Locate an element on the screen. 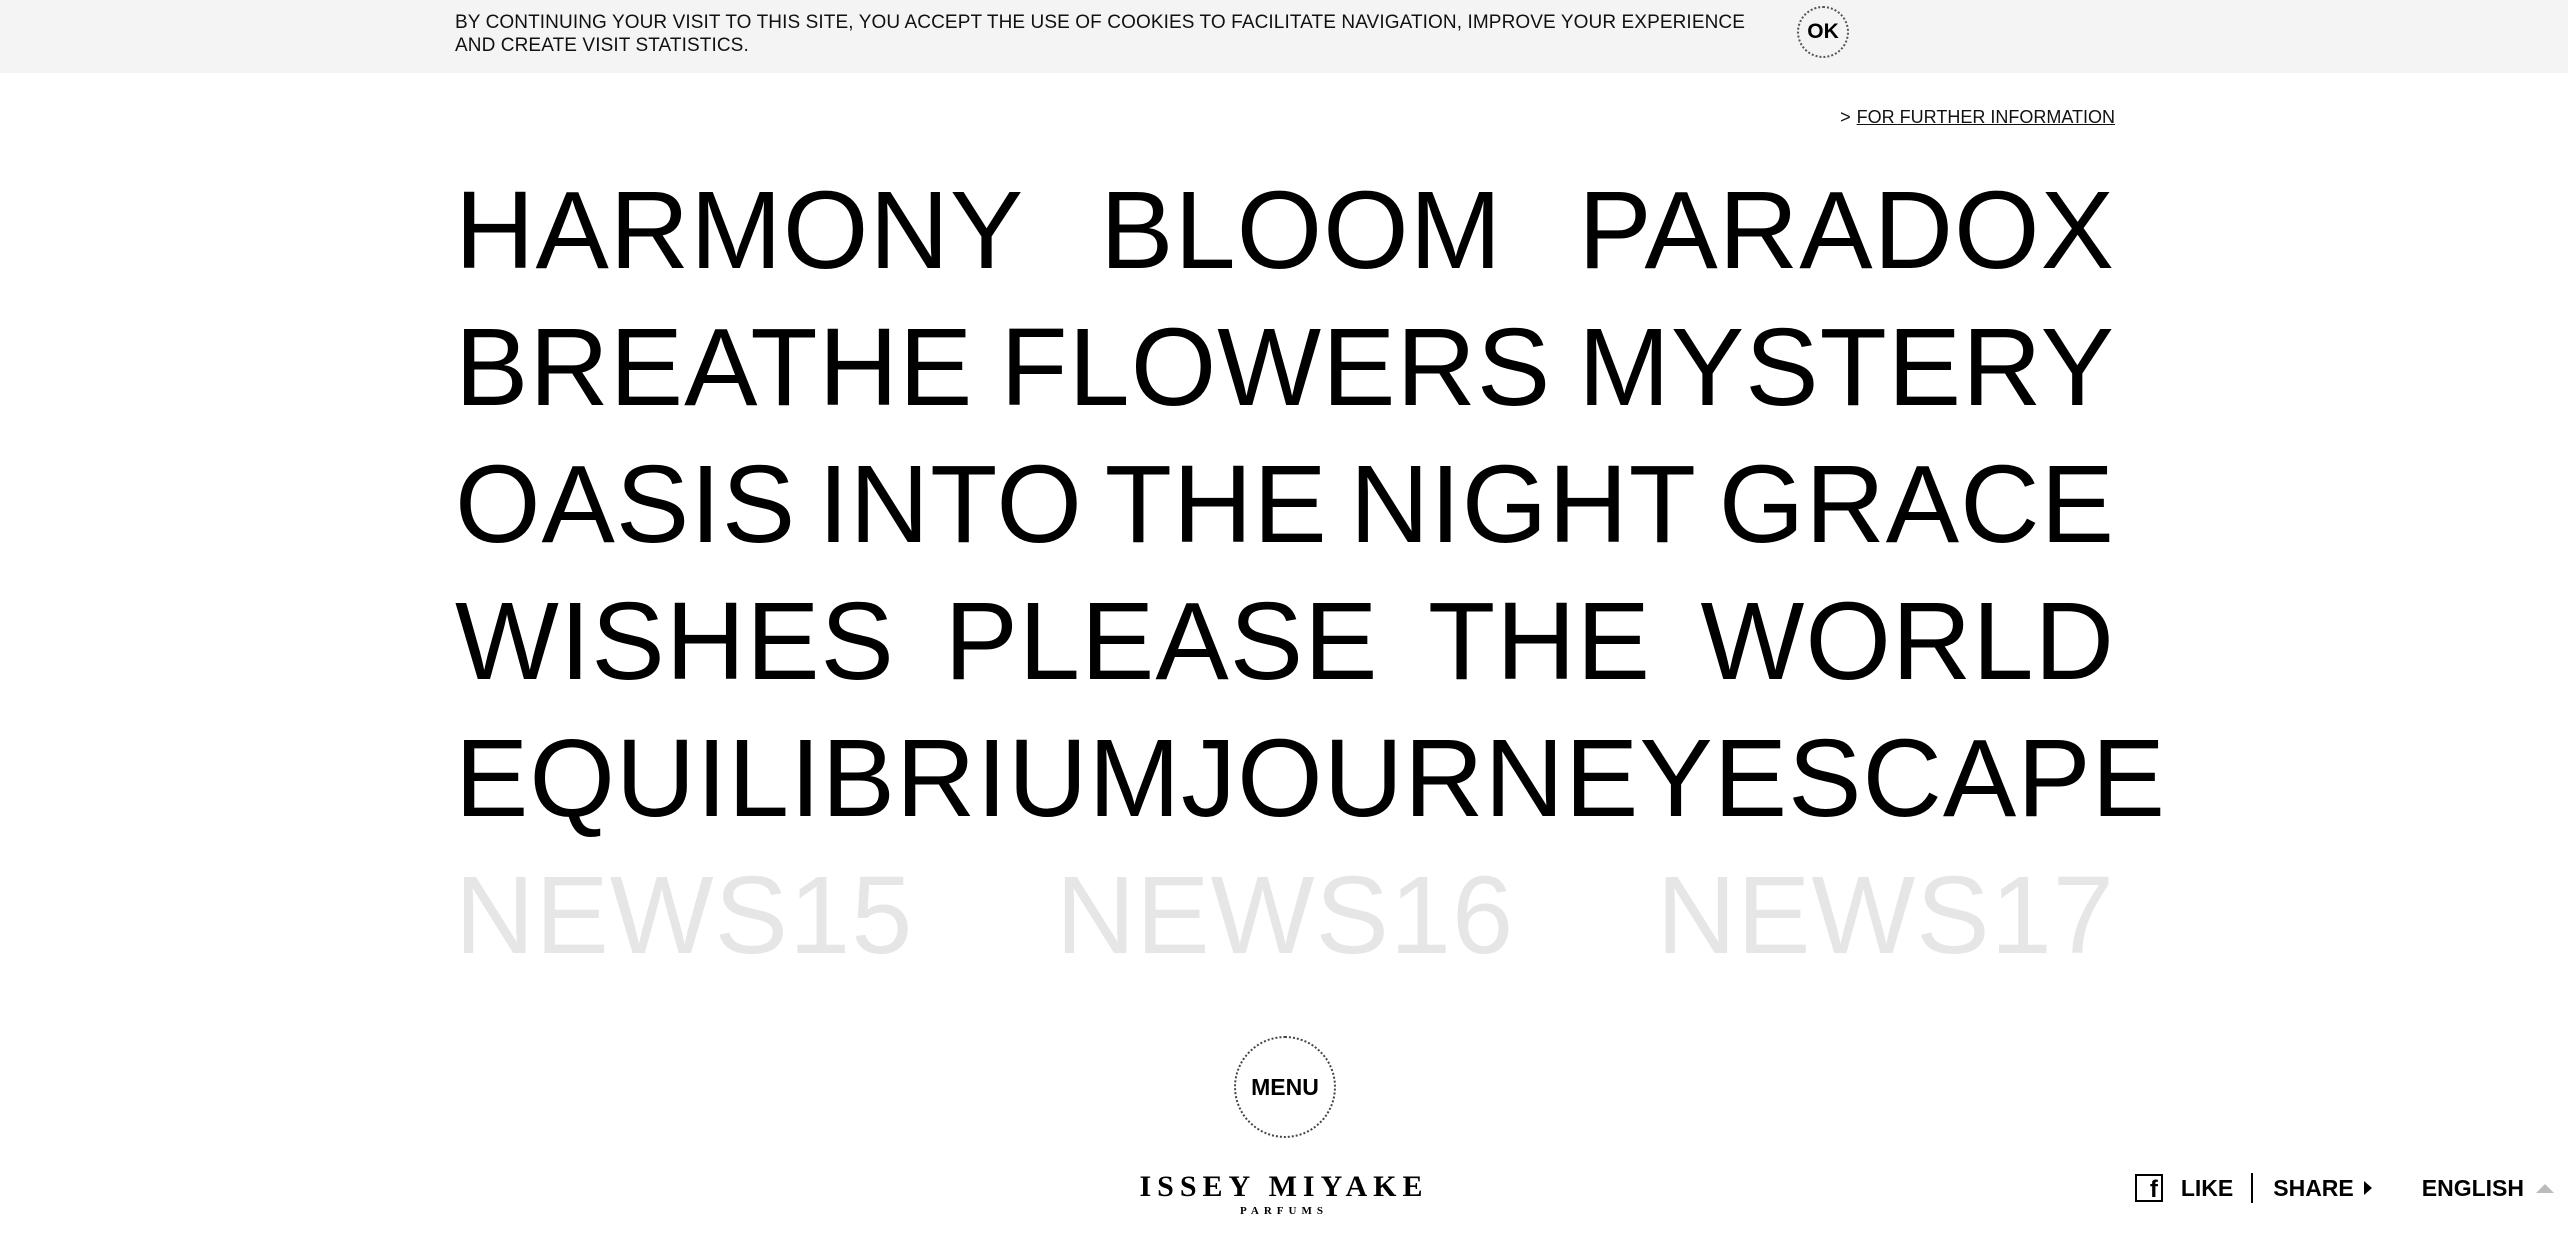  share-button: SHARE is located at coordinates (2322, 1188).